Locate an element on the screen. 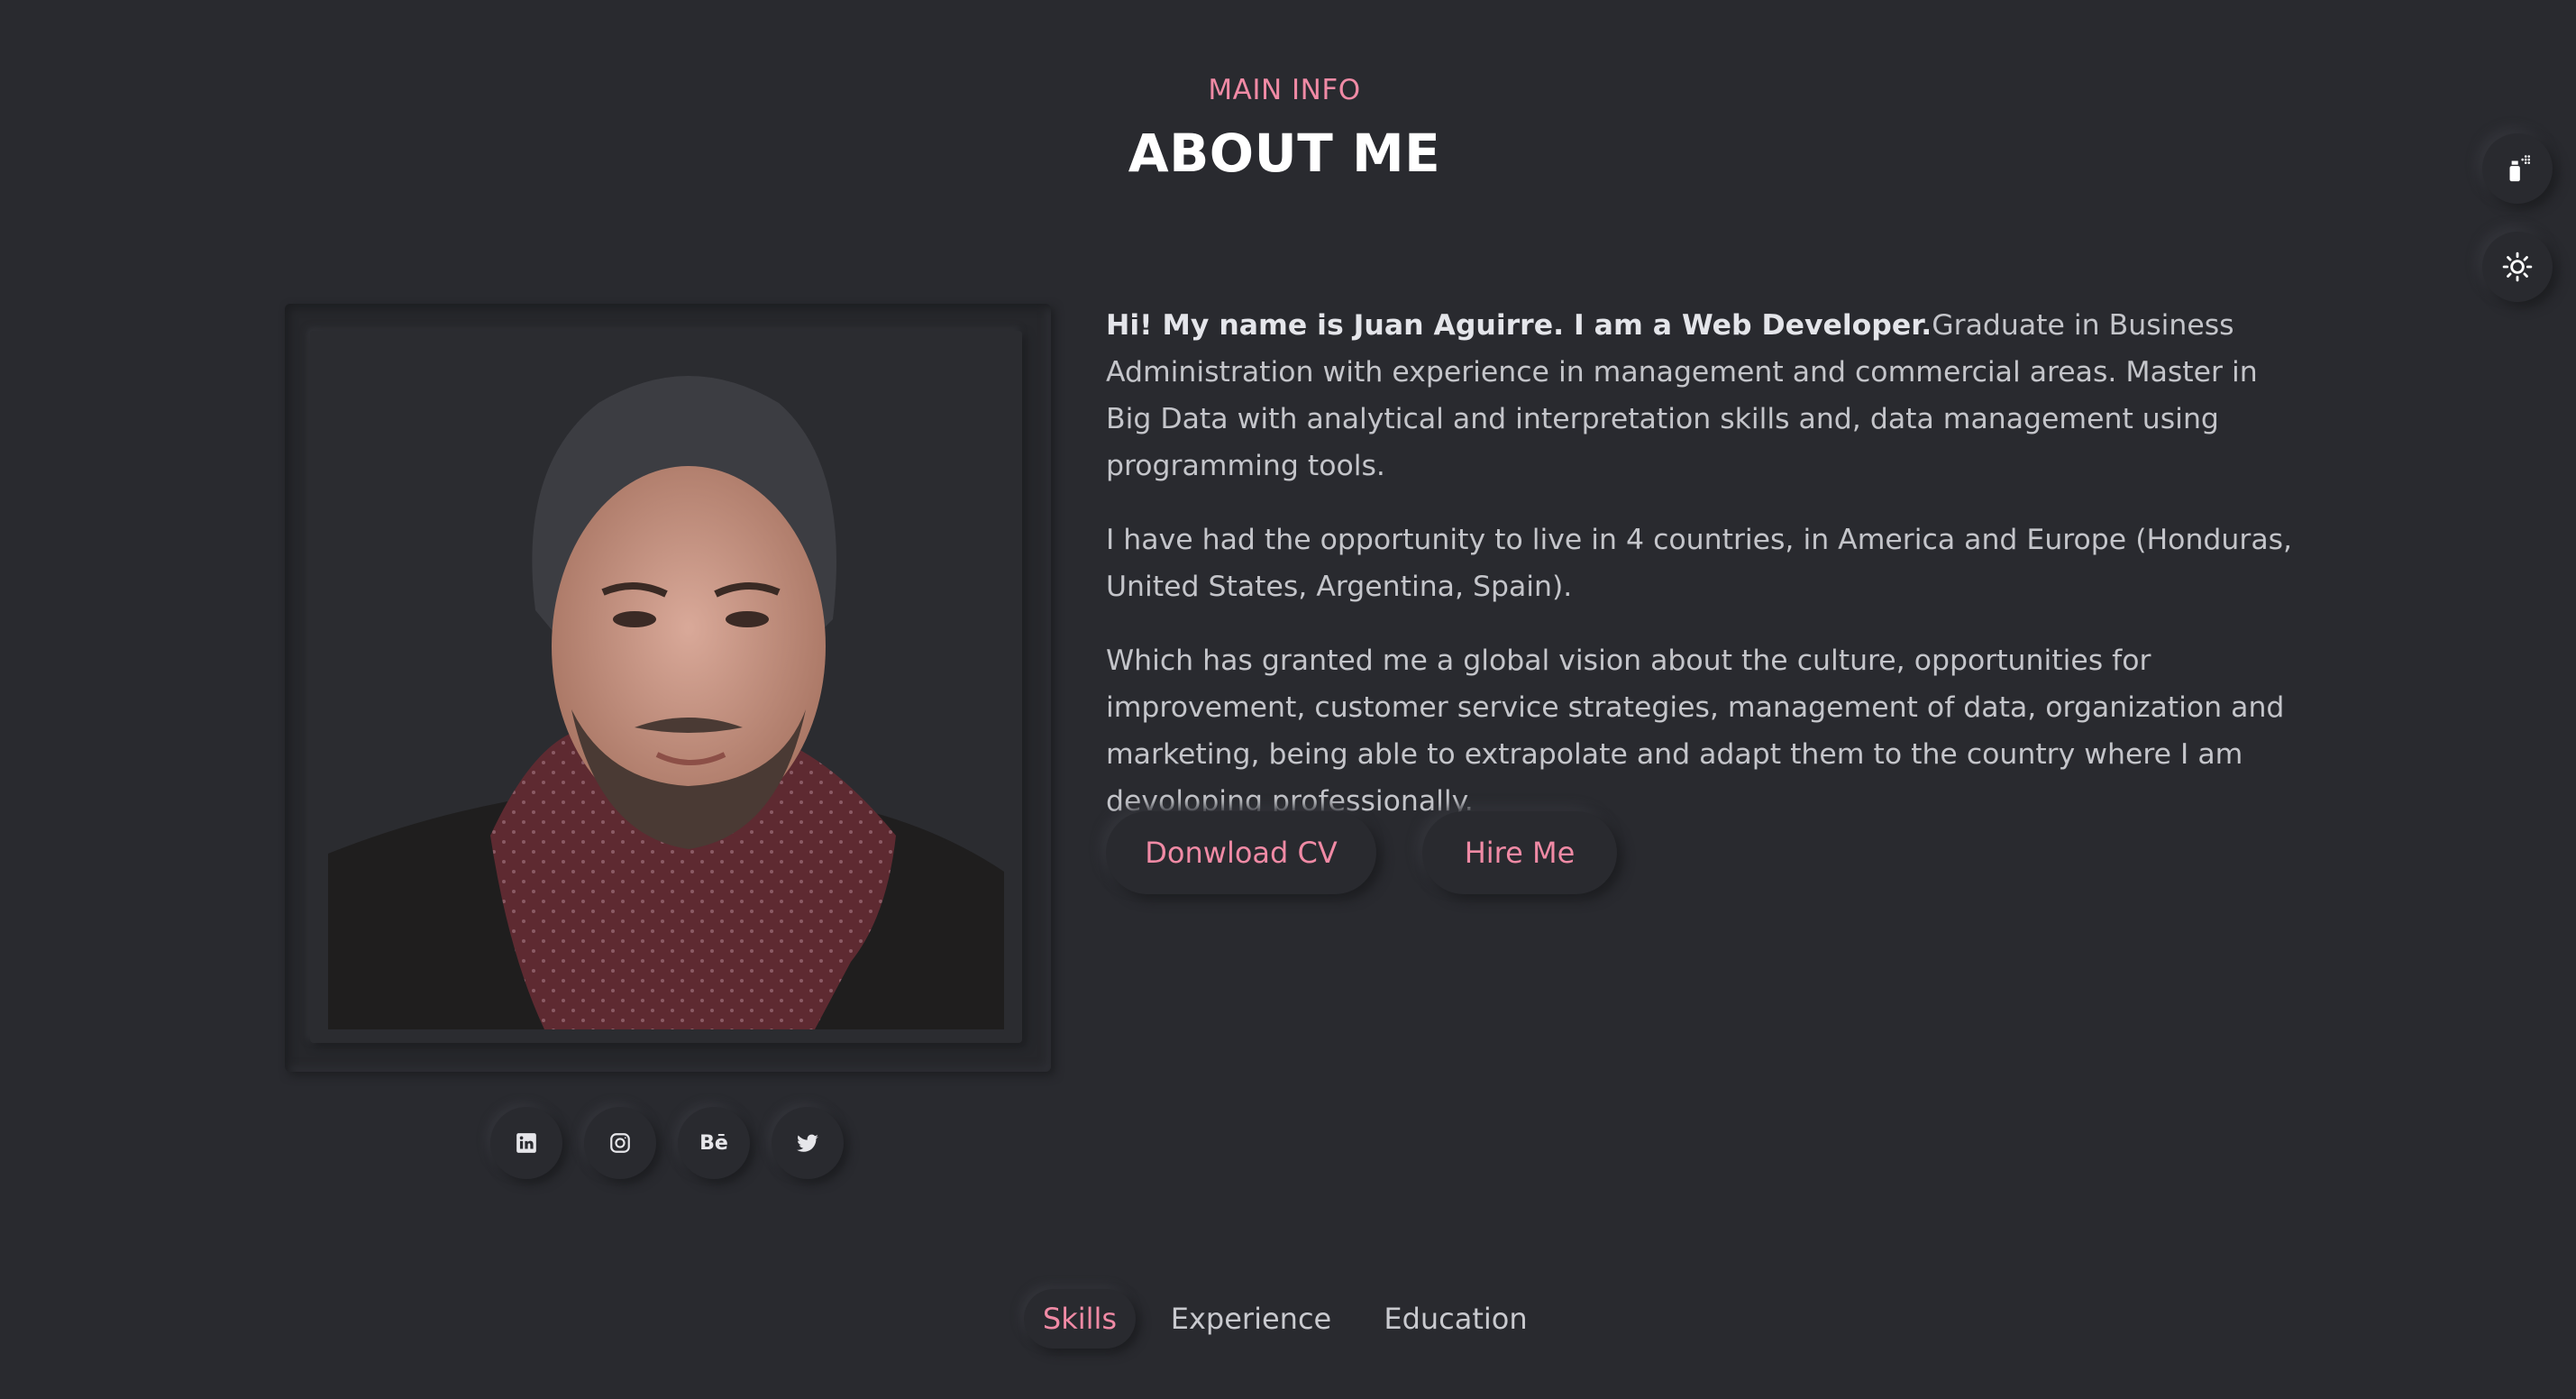 Image resolution: width=2576 pixels, height=1399 pixels. profile-photo is located at coordinates (666, 687).